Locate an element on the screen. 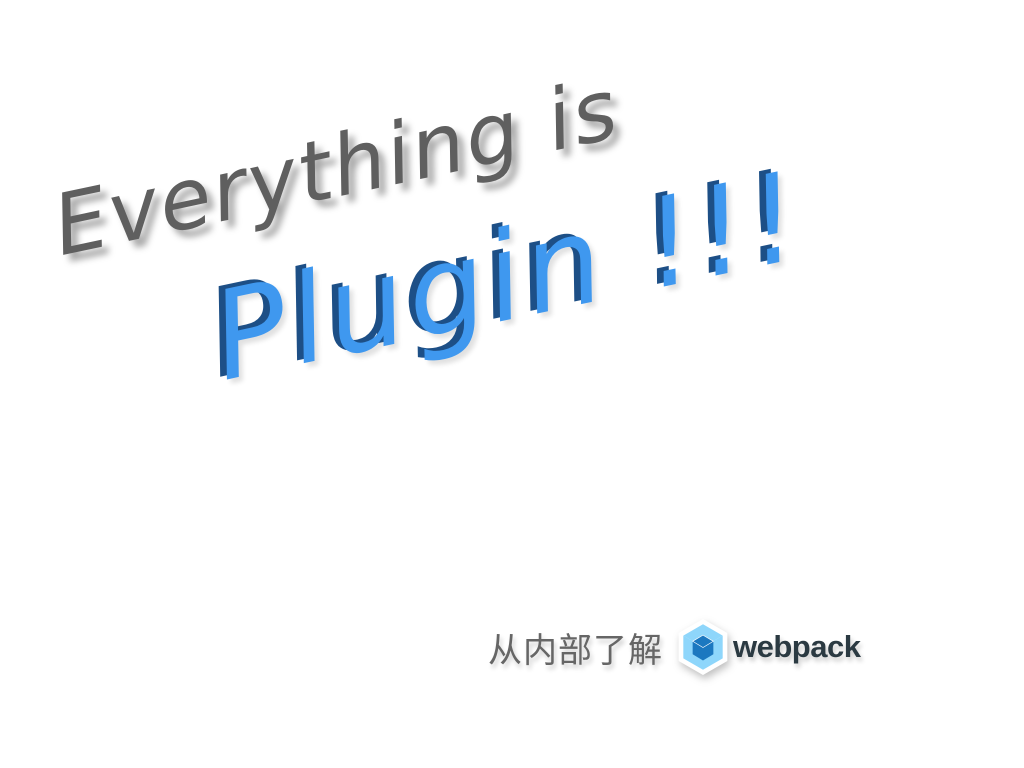 The width and height of the screenshot is (1024, 768). subtitle-text: 从内部了解 is located at coordinates (575, 650).